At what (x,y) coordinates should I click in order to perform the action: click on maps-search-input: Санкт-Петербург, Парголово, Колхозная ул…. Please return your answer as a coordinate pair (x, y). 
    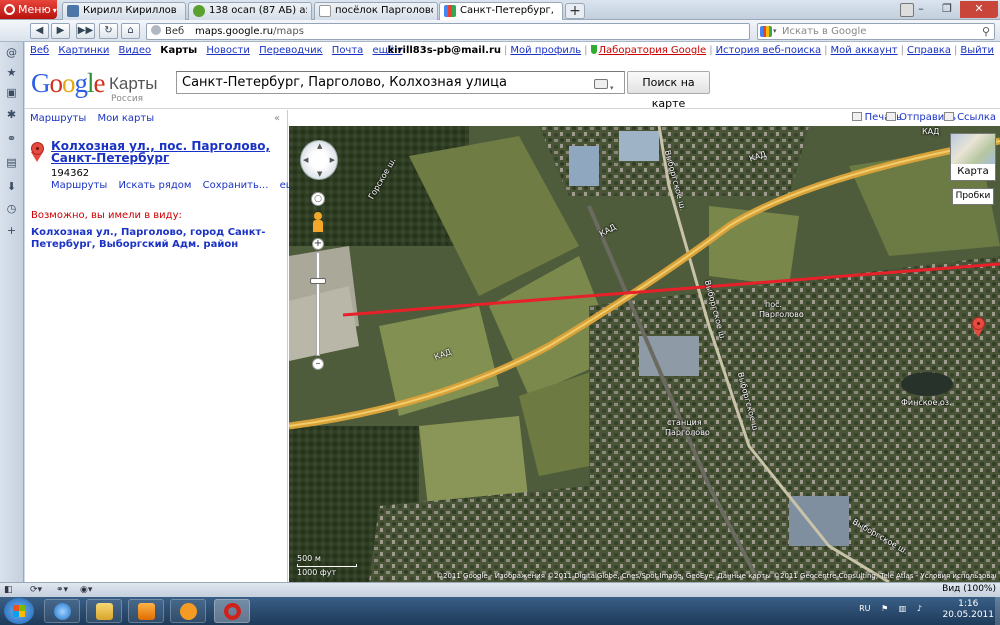
    Looking at the image, I should click on (400, 82).